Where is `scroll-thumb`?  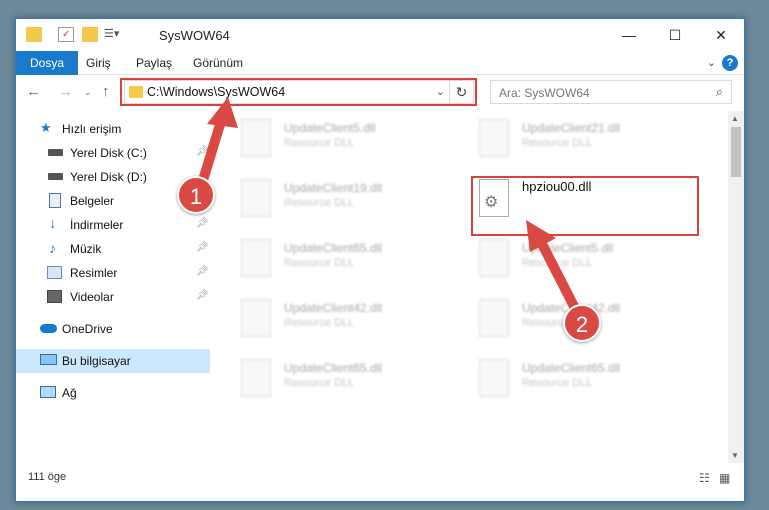
scroll-thumb is located at coordinates (736, 152).